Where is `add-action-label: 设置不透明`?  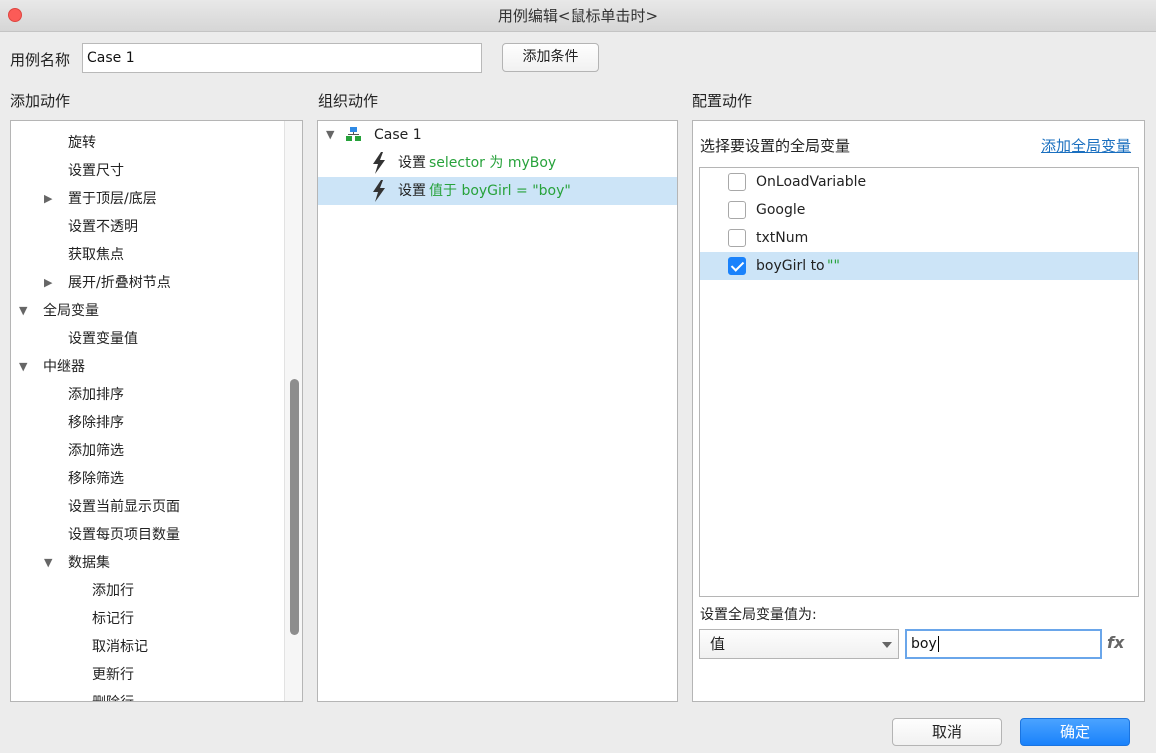 add-action-label: 设置不透明 is located at coordinates (103, 227).